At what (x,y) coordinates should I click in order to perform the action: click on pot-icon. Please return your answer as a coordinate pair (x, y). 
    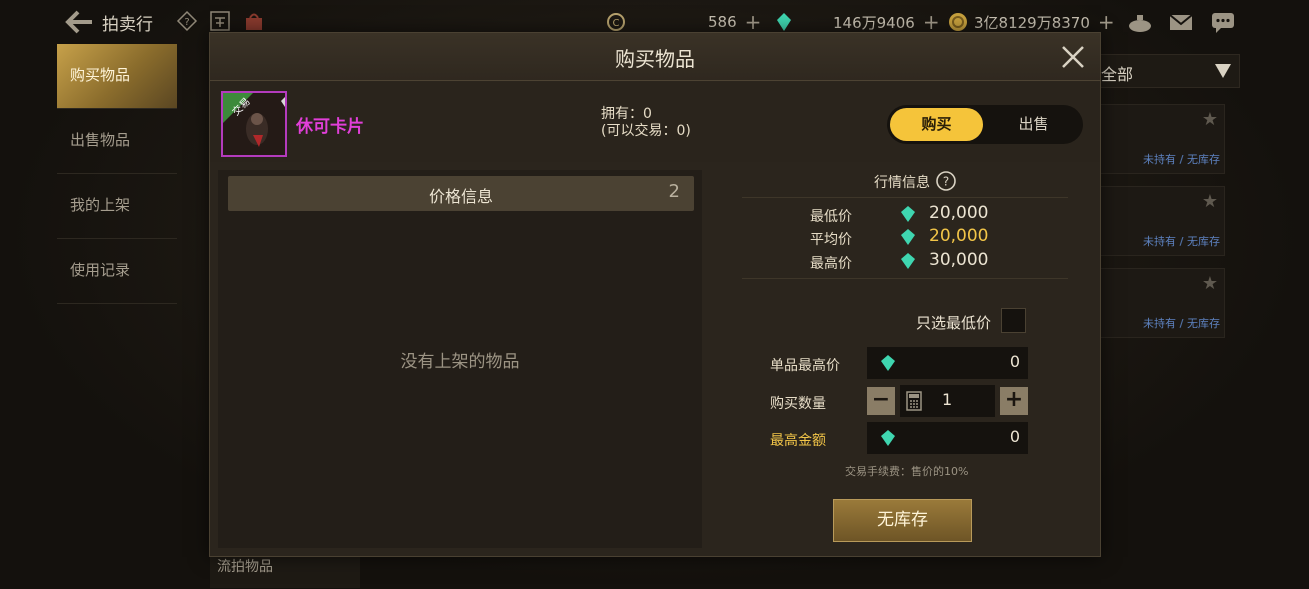
    Looking at the image, I should click on (1140, 22).